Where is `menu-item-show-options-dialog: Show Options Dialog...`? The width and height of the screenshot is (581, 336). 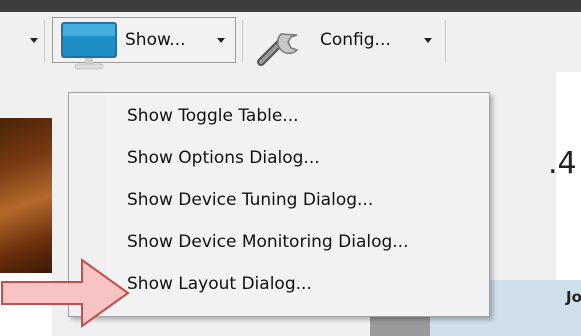
menu-item-show-options-dialog: Show Options Dialog... is located at coordinates (279, 160).